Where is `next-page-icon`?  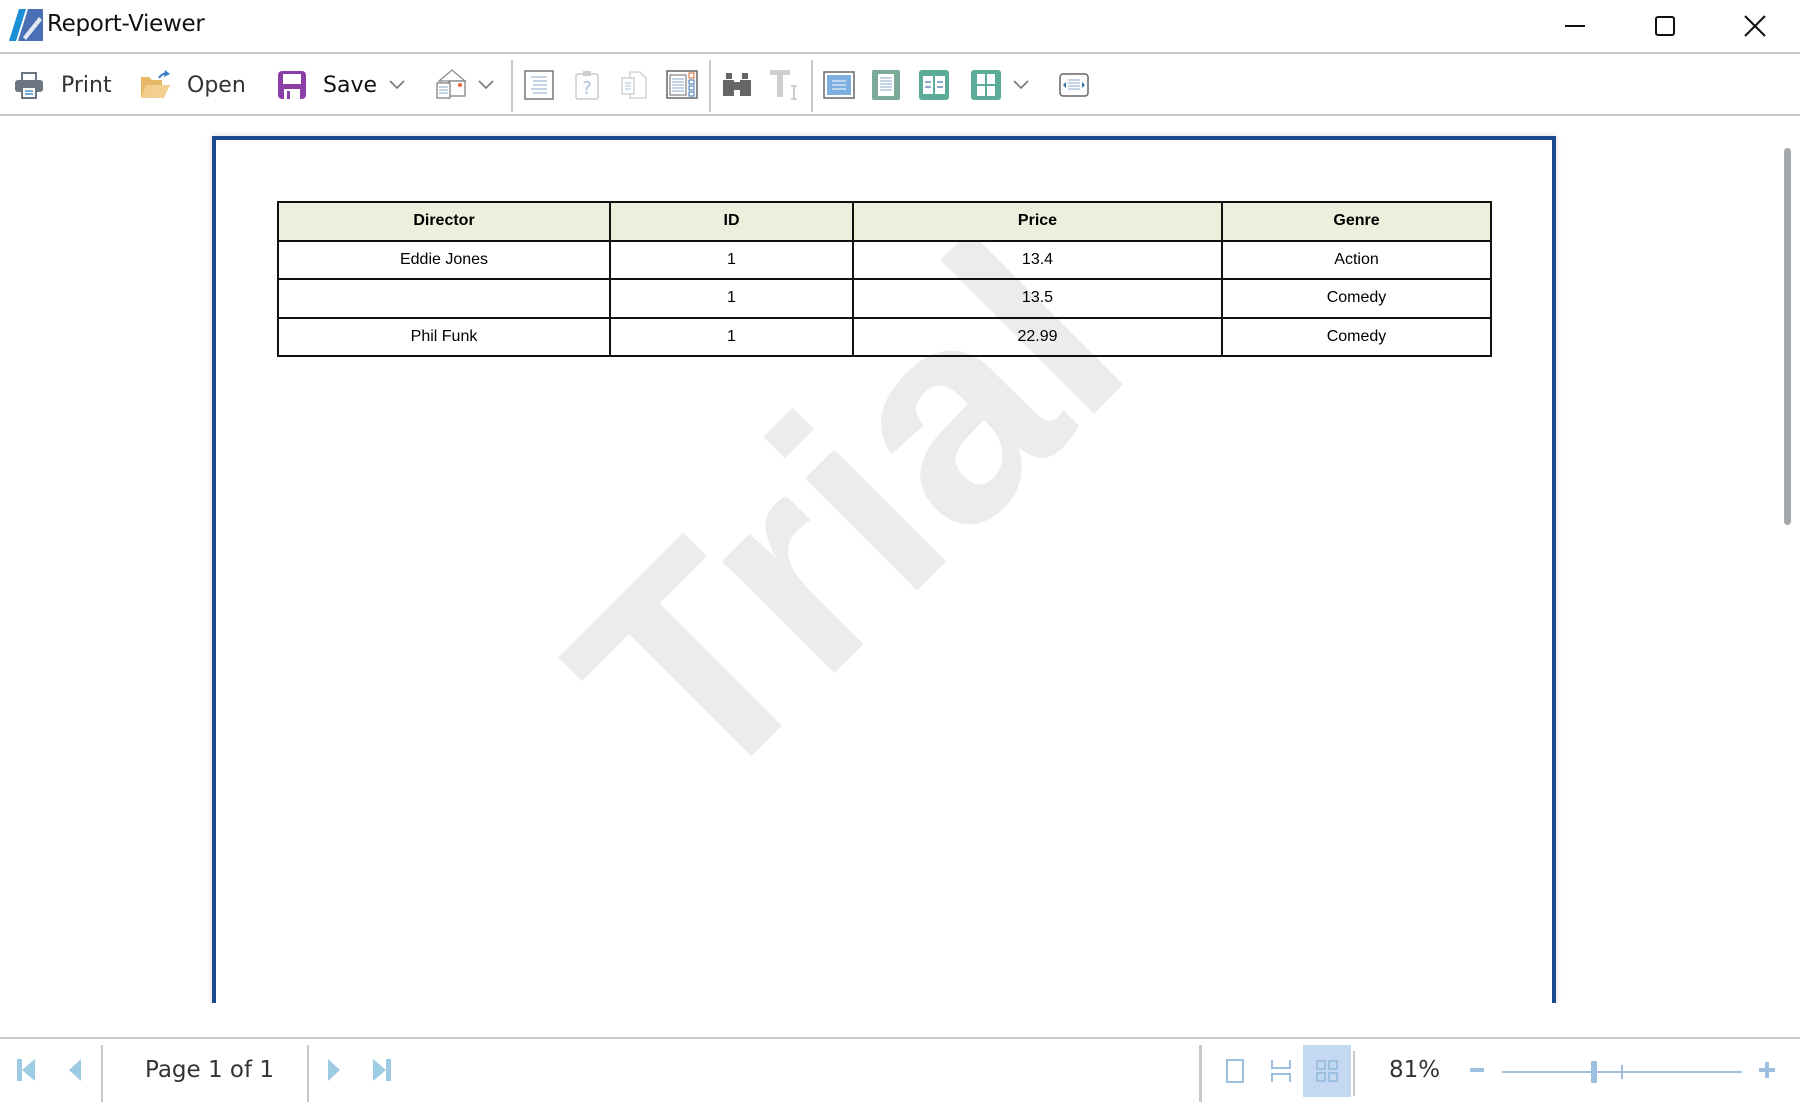
next-page-icon is located at coordinates (334, 1070).